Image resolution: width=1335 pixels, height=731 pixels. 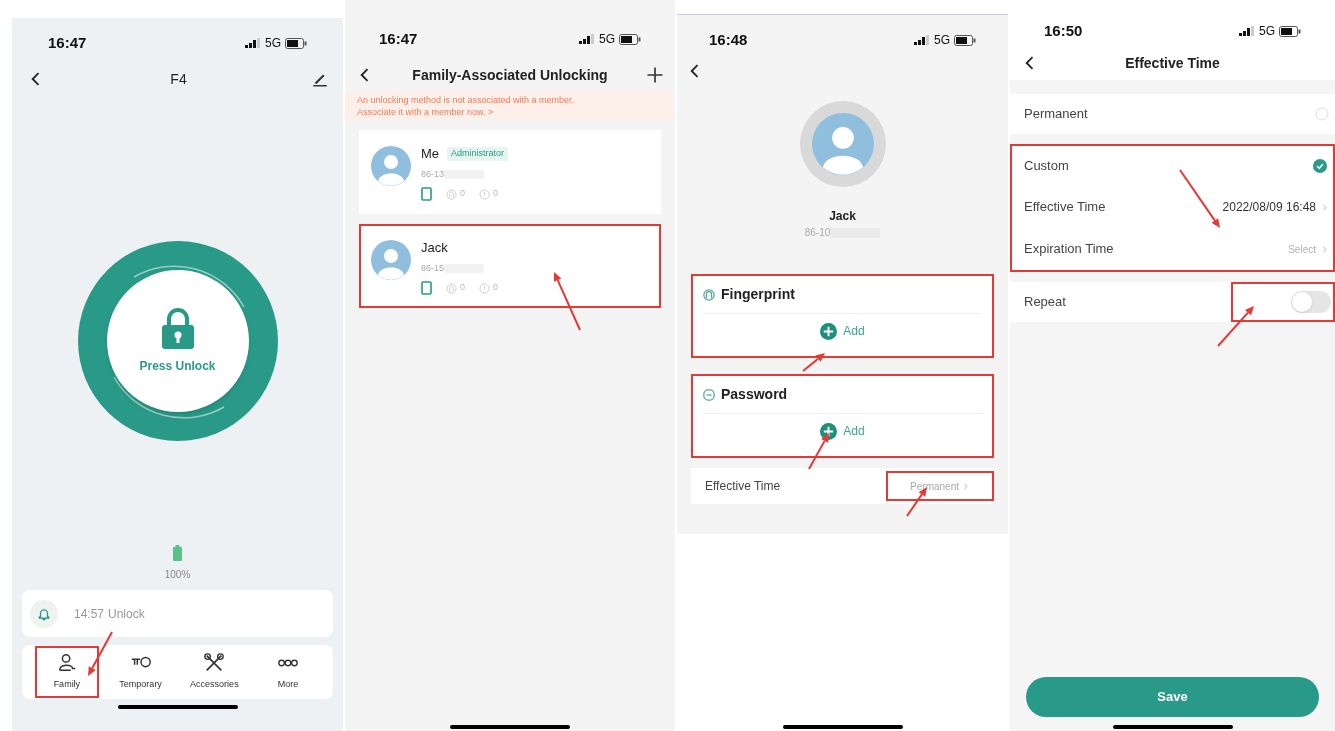 I want to click on nav-tab: Accessories, so click(x=214, y=672).